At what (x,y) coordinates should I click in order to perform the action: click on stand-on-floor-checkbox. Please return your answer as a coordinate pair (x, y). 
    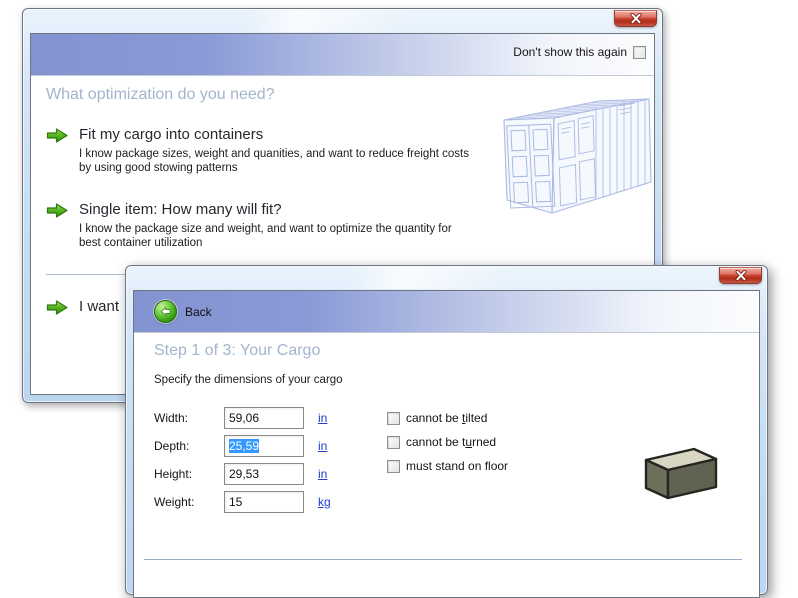
    Looking at the image, I should click on (393, 466).